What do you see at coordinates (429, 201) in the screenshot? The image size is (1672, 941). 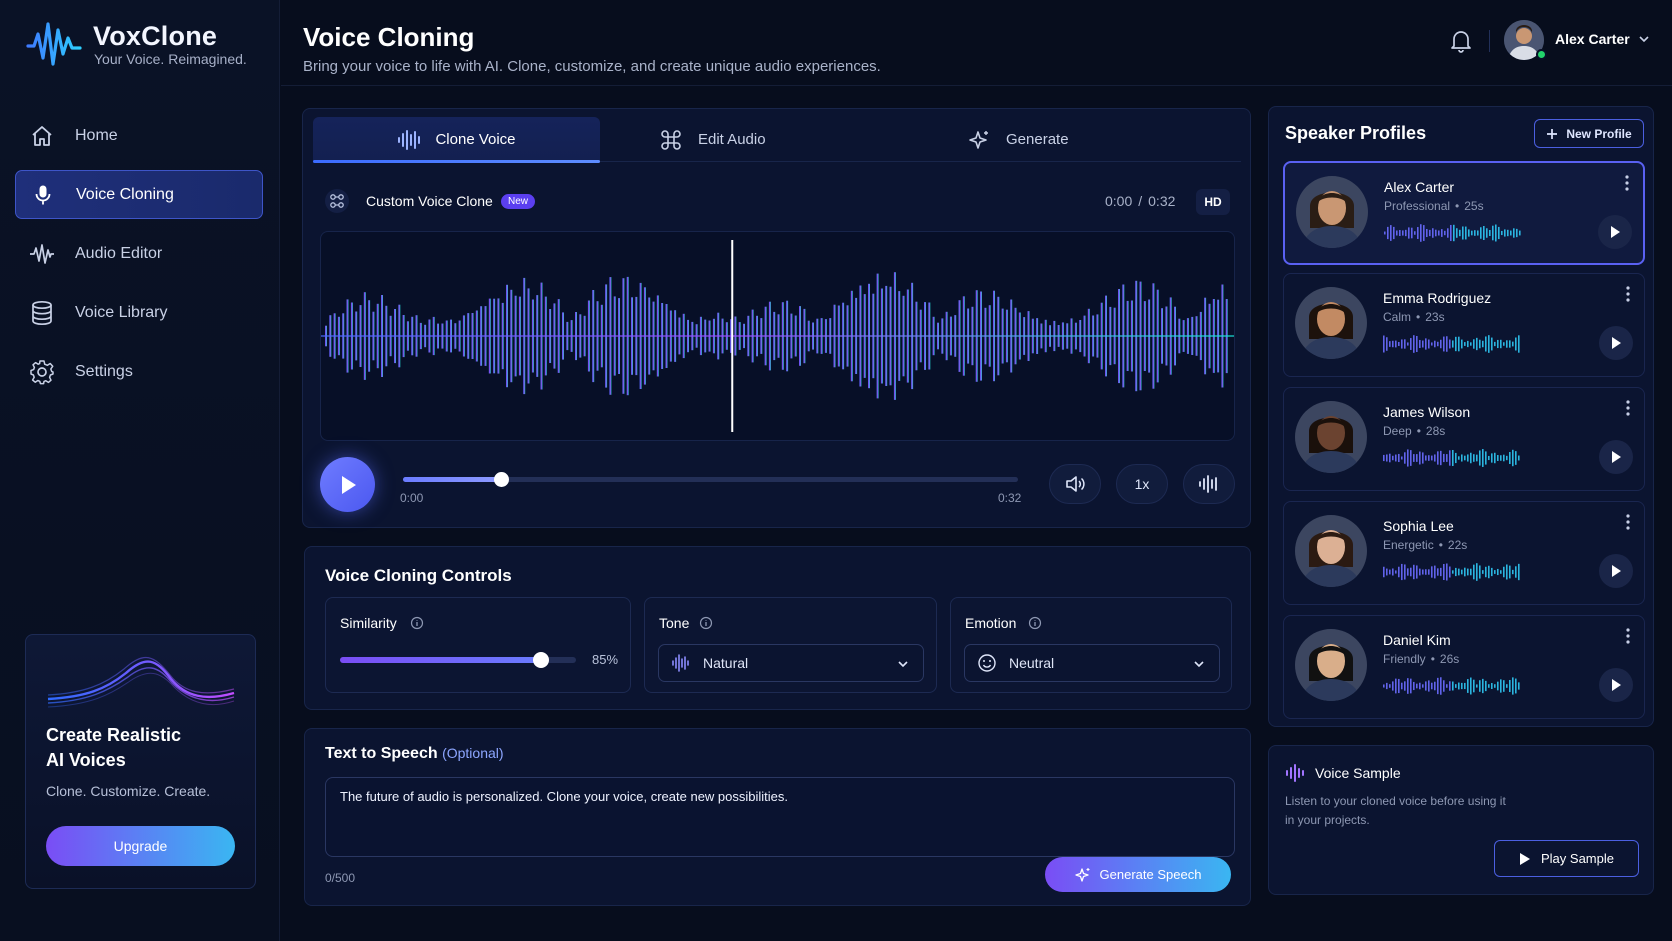 I see `clip-name: Custom Voice Clone` at bounding box center [429, 201].